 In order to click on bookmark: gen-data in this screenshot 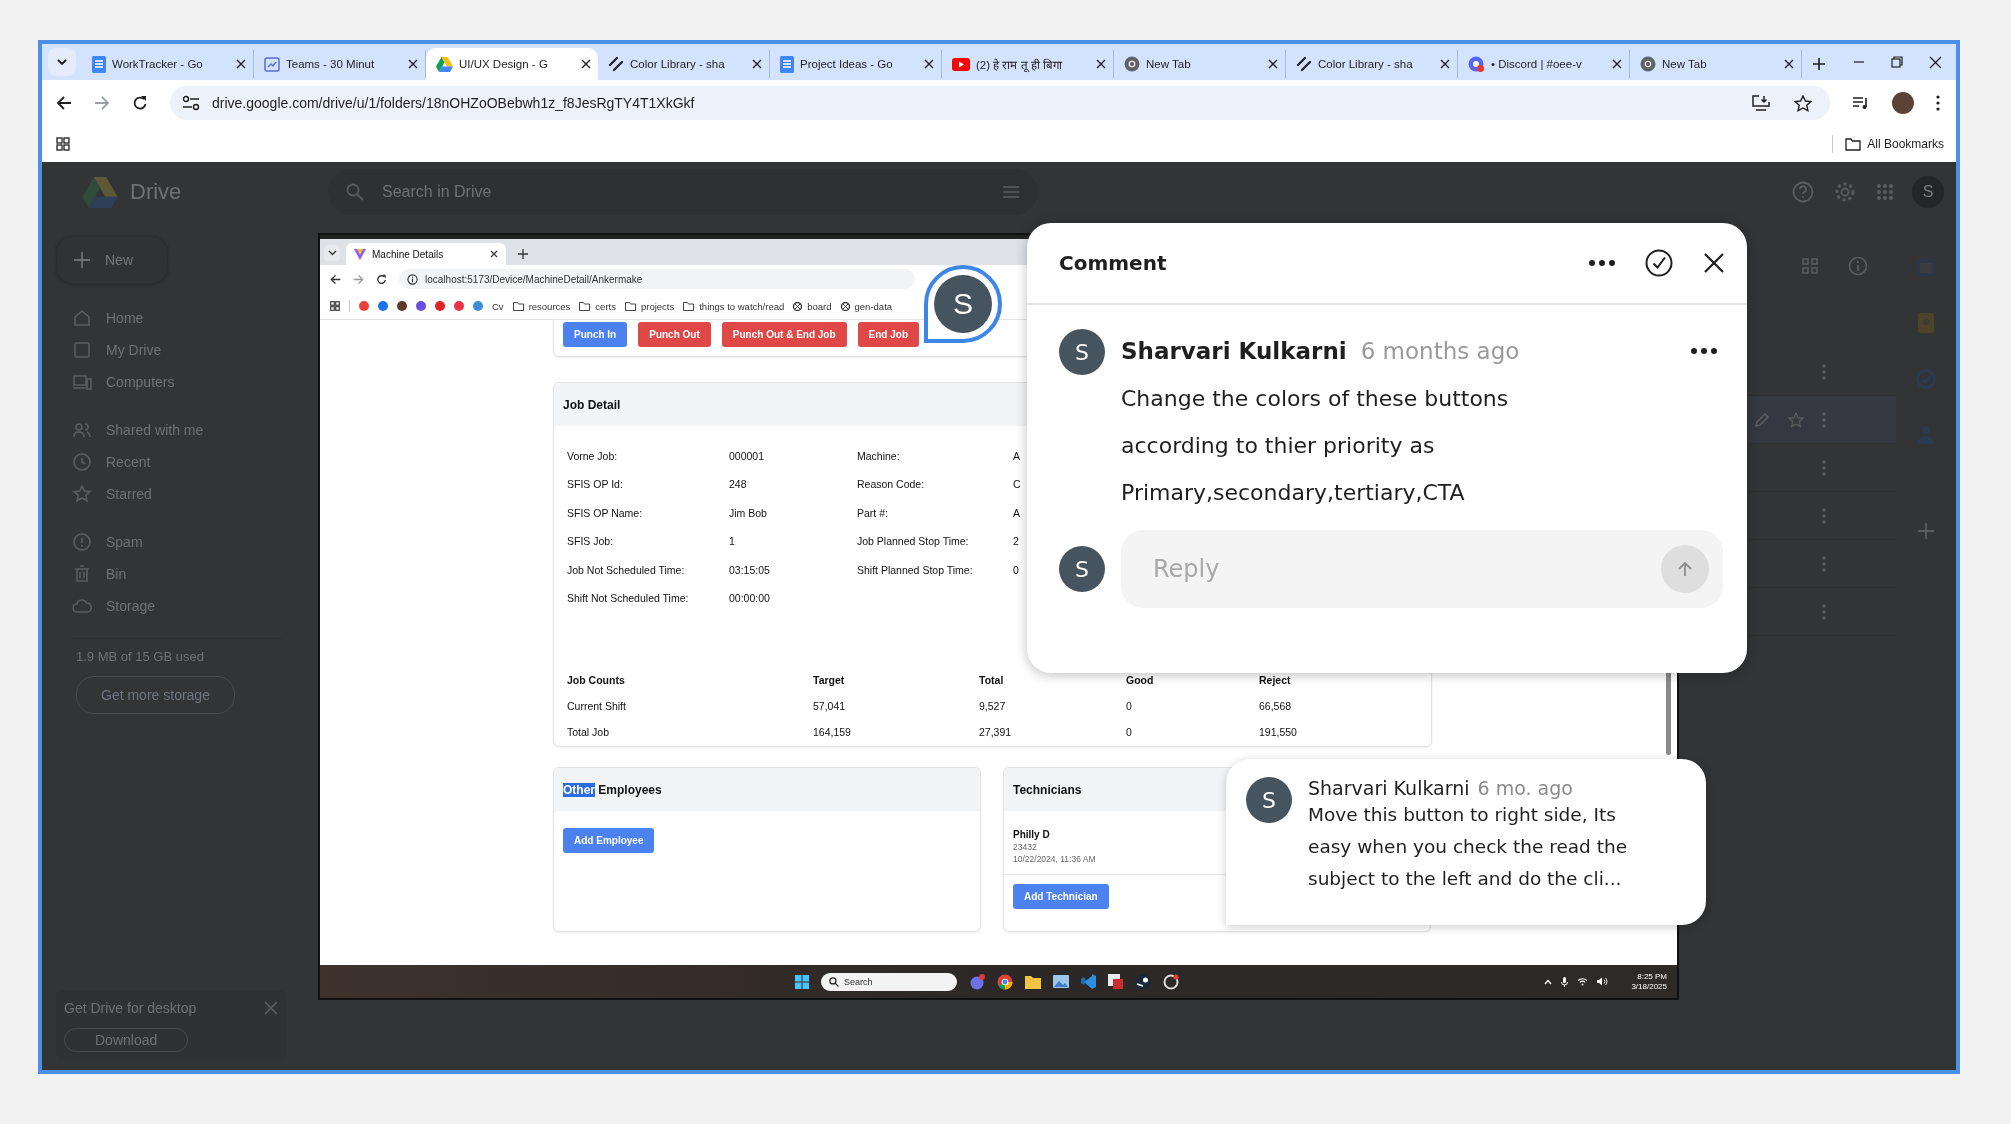, I will do `click(866, 306)`.